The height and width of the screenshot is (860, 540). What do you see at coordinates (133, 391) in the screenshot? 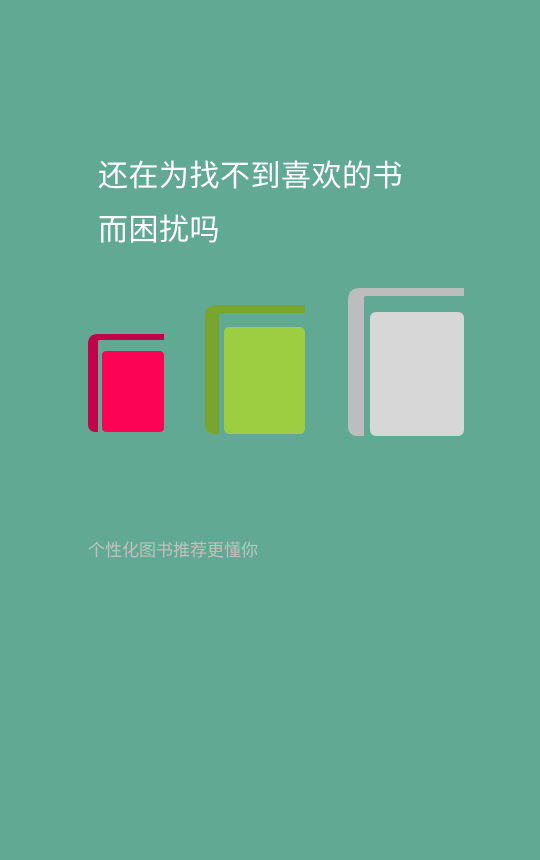
I see `small-book-cover` at bounding box center [133, 391].